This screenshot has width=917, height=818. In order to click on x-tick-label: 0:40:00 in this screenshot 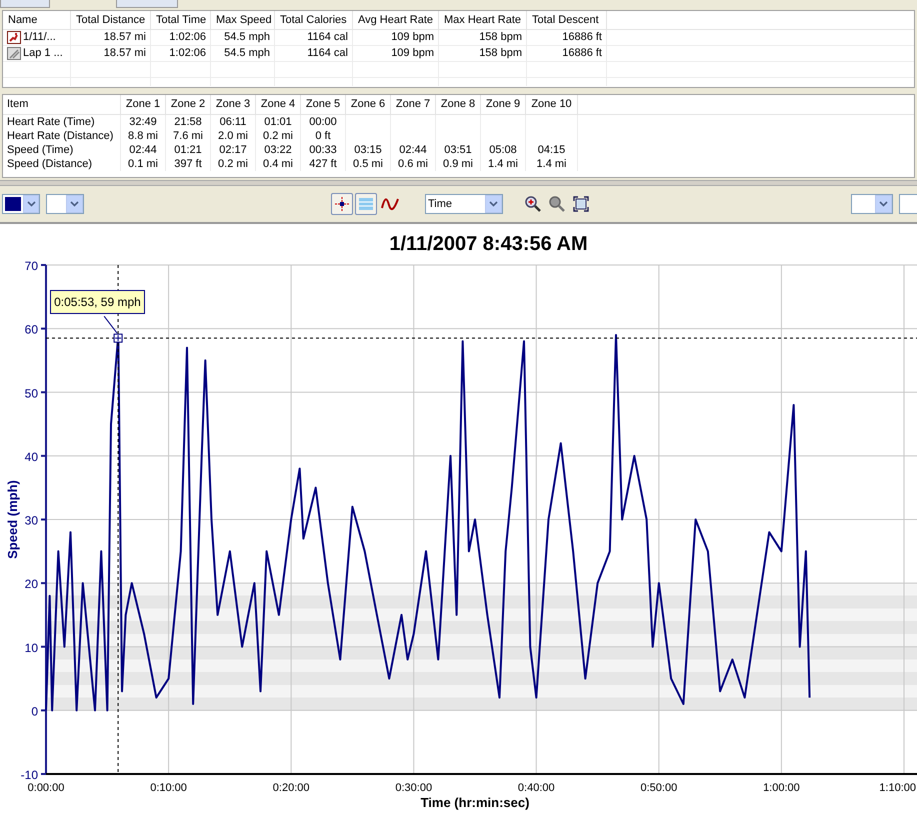, I will do `click(536, 788)`.